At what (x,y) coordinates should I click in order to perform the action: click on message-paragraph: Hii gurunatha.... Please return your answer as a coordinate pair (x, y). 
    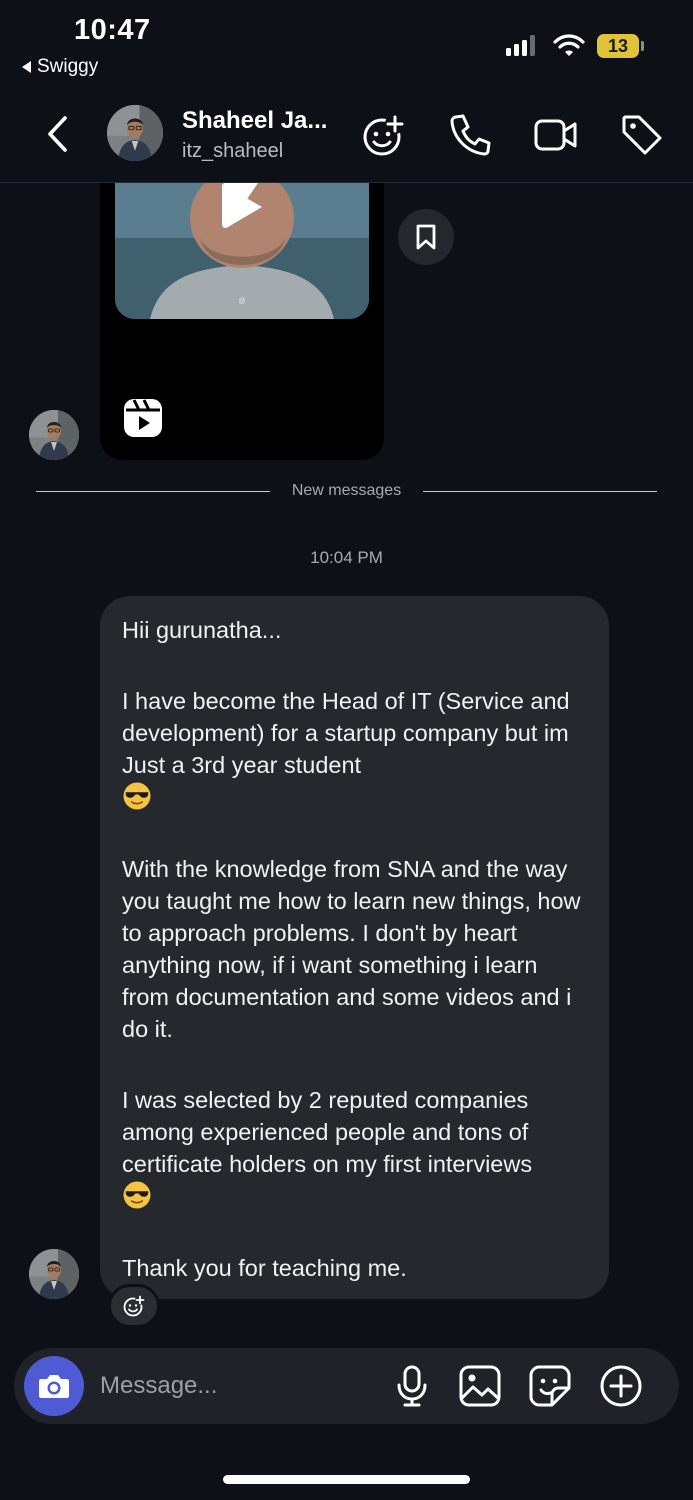
    Looking at the image, I should click on (202, 630).